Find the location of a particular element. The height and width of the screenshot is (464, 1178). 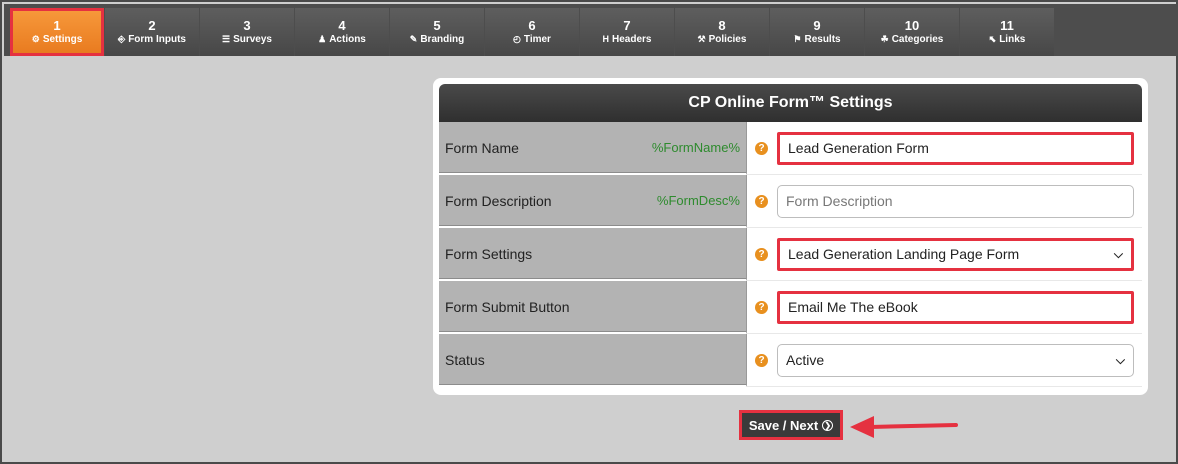

tab-number: 6 is located at coordinates (532, 25).